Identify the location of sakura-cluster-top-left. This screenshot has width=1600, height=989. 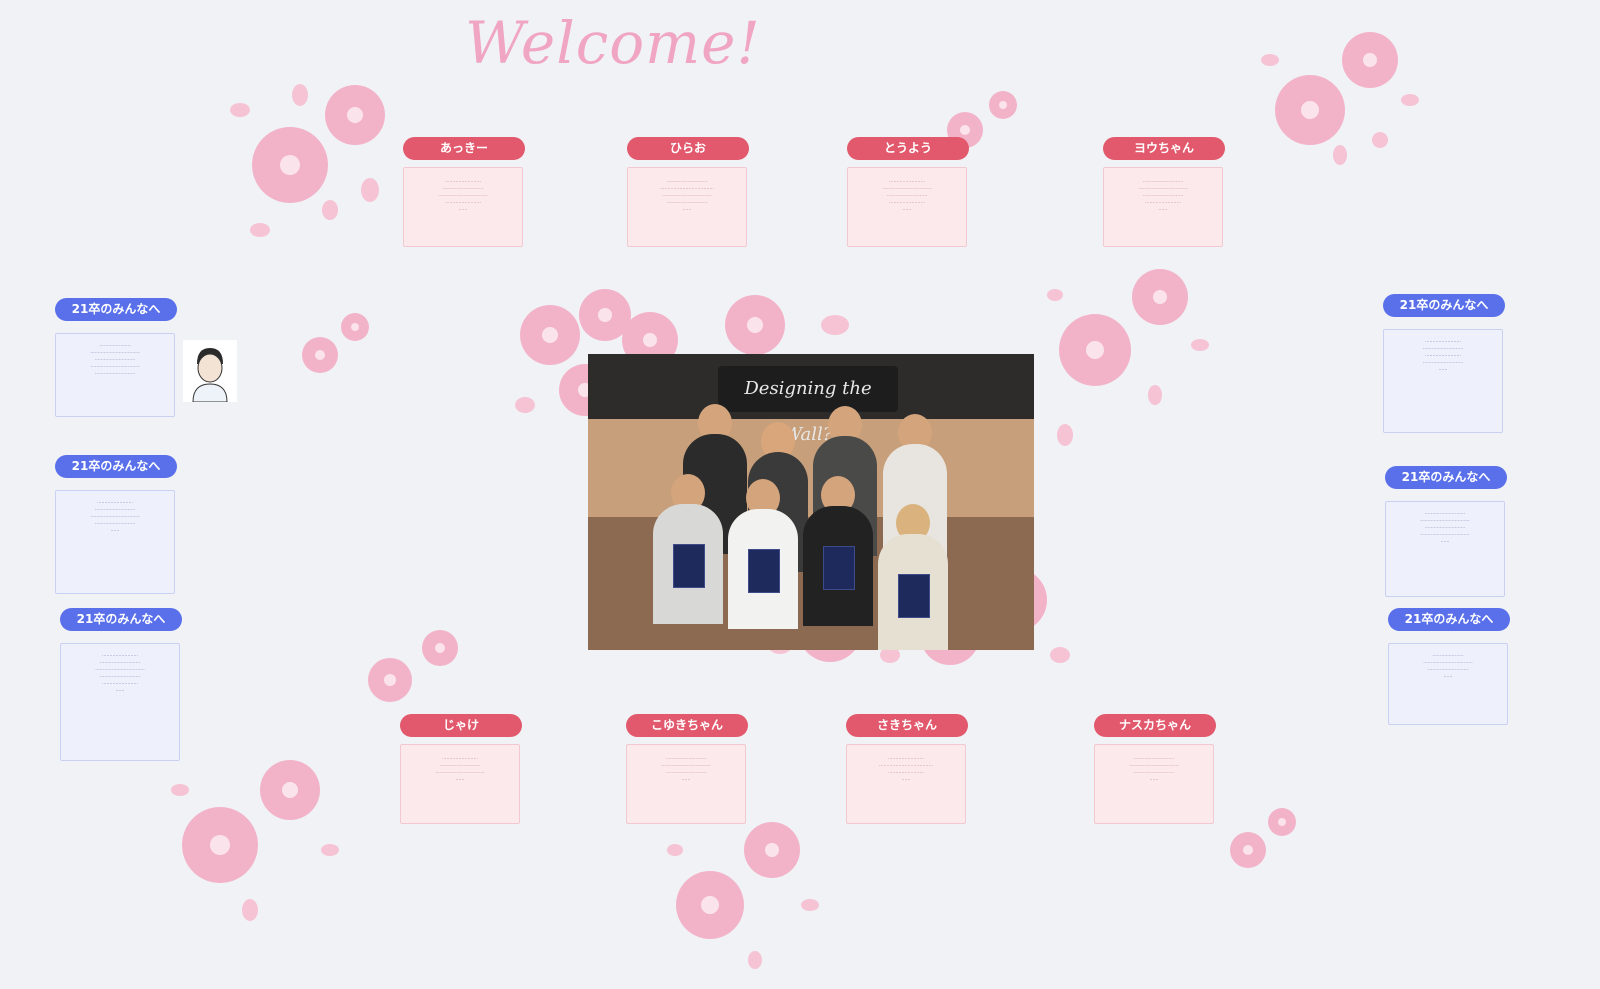
(307, 160).